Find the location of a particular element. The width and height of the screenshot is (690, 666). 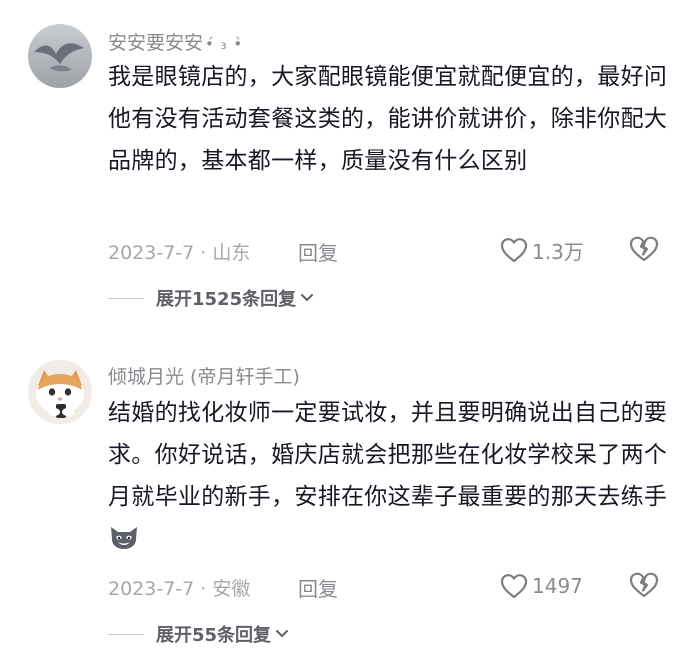

comment-meta: 2023-7-7 · 安徽 is located at coordinates (179, 589).